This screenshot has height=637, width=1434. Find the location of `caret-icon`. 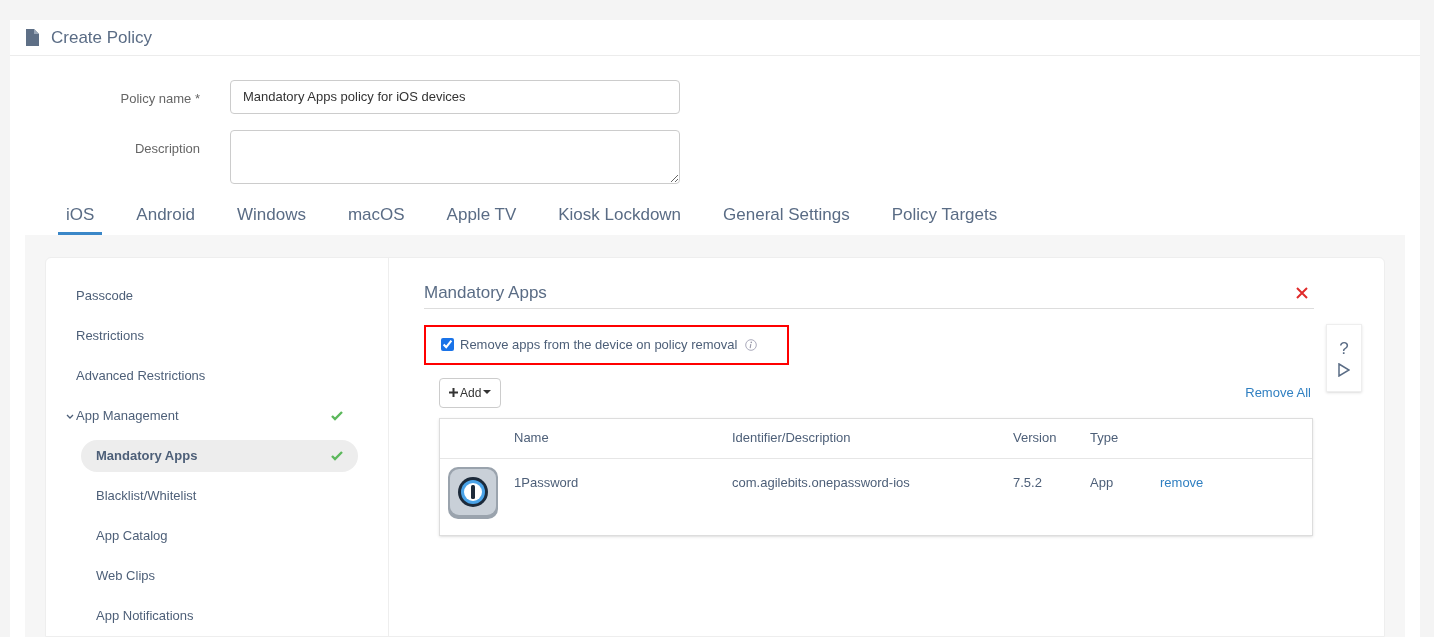

caret-icon is located at coordinates (487, 392).